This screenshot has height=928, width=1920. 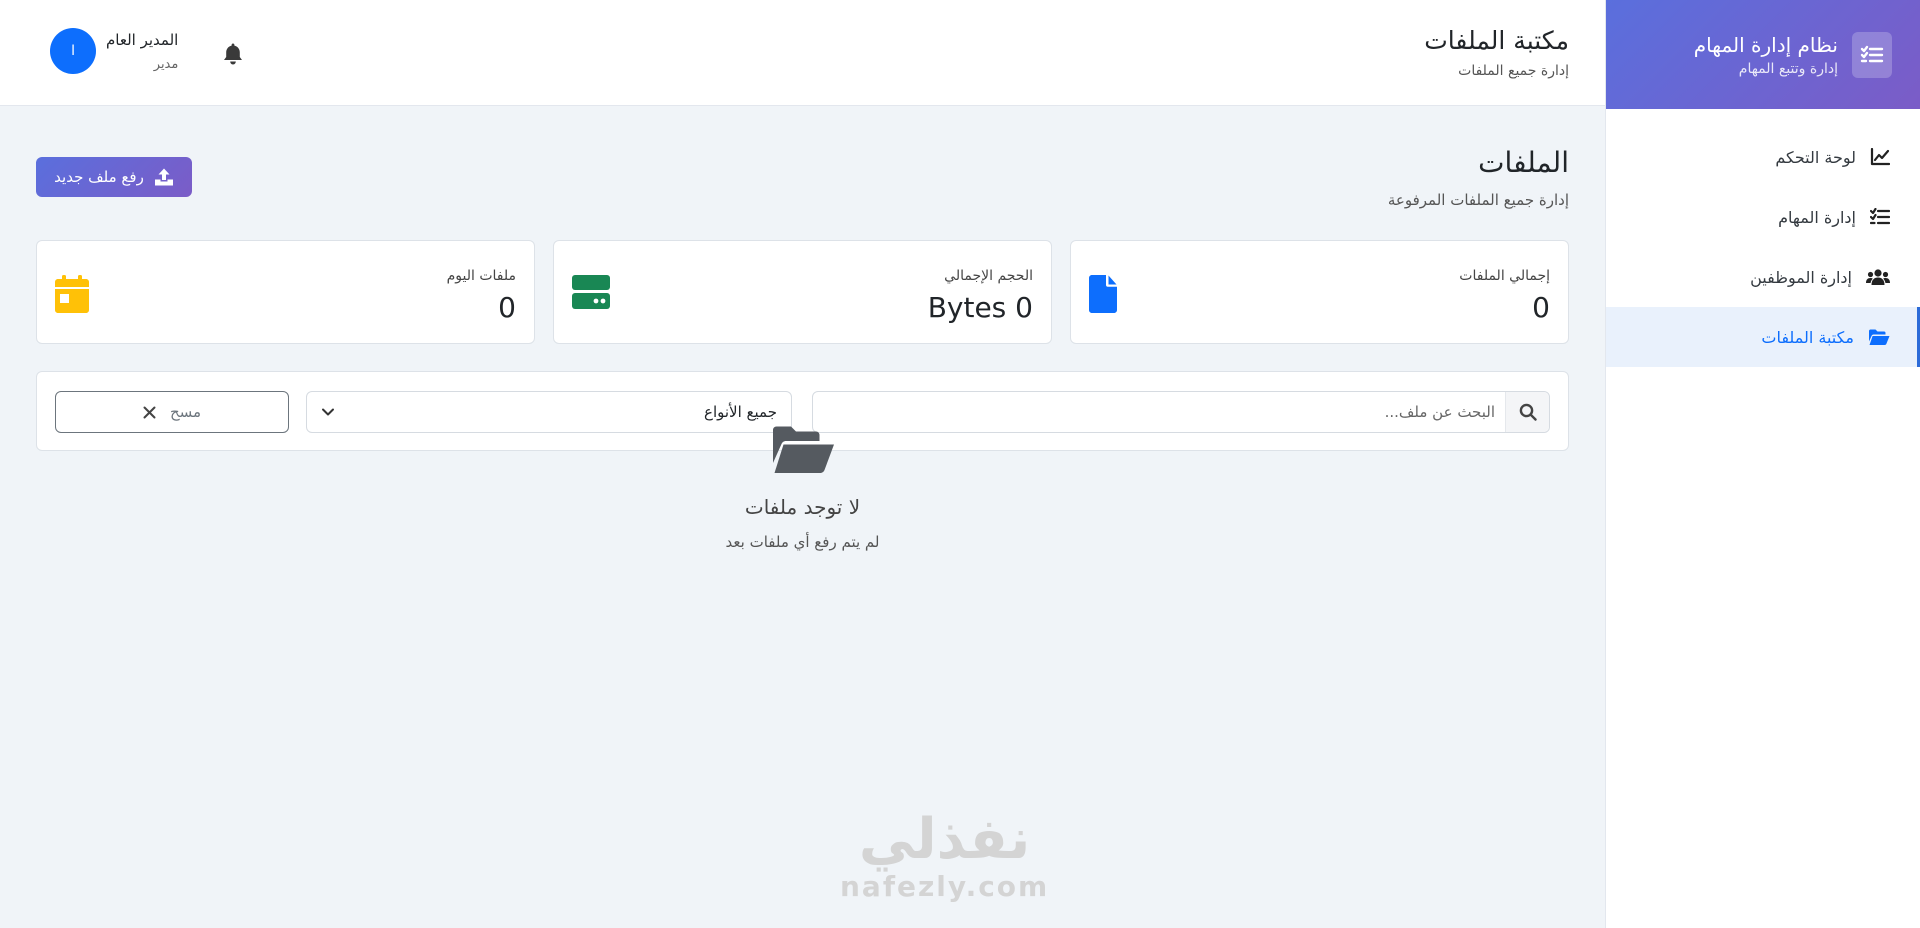 I want to click on upload-file-button: رفع ملف جديد, so click(x=114, y=177).